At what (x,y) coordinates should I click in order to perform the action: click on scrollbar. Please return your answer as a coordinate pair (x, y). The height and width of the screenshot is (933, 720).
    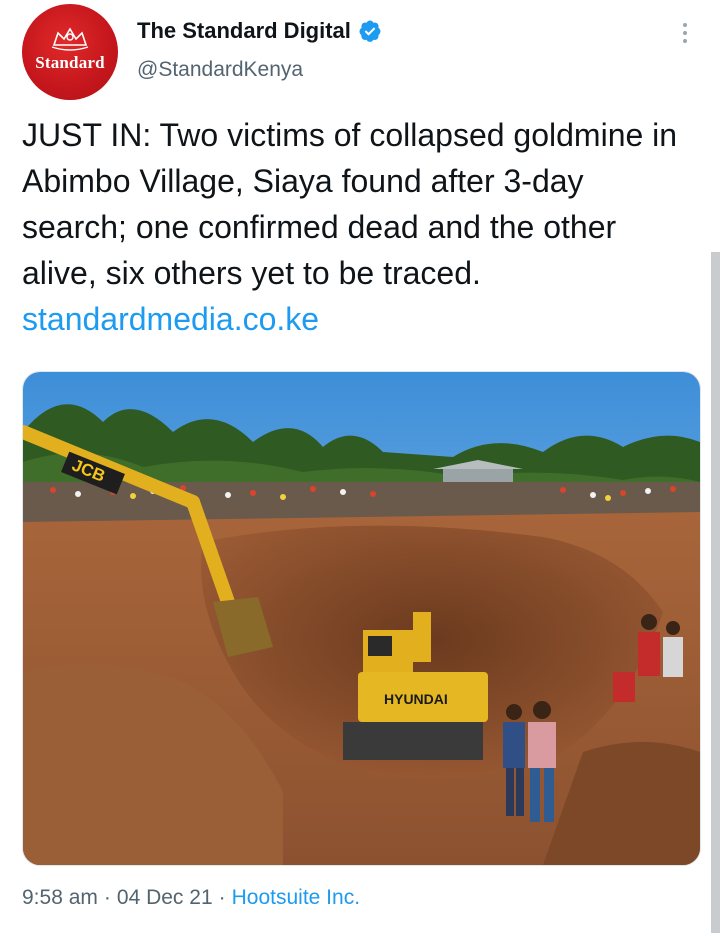
    Looking at the image, I should click on (715, 592).